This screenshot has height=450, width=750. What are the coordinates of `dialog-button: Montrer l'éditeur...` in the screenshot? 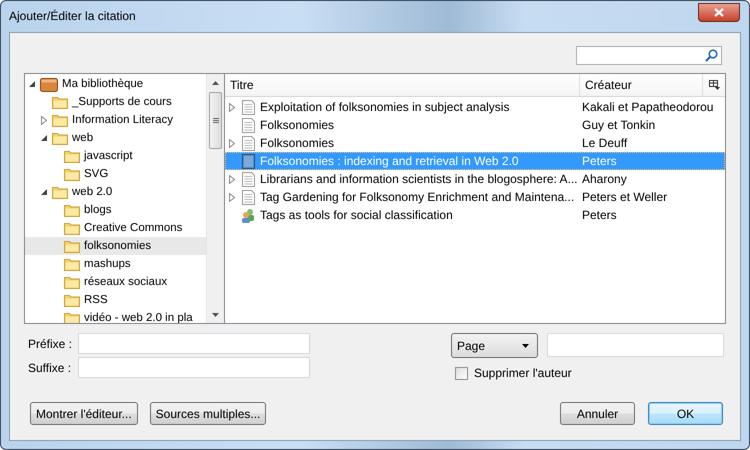 It's located at (84, 413).